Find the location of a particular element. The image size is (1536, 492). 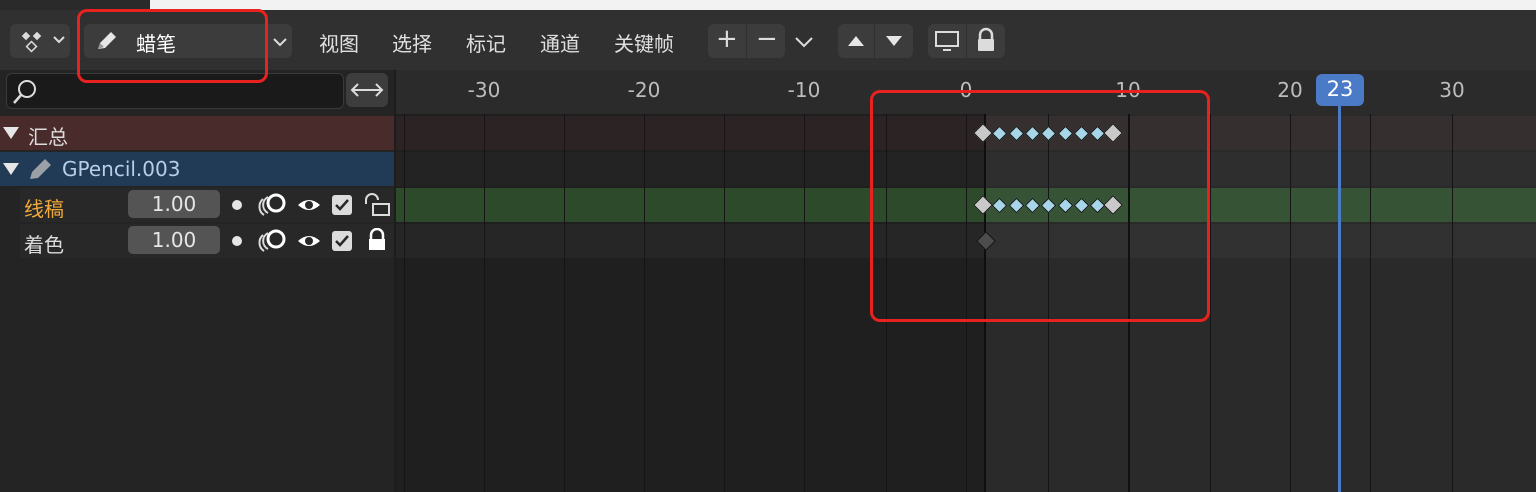

layer-channel-lineart: 线稿 1.00 is located at coordinates (207, 205).